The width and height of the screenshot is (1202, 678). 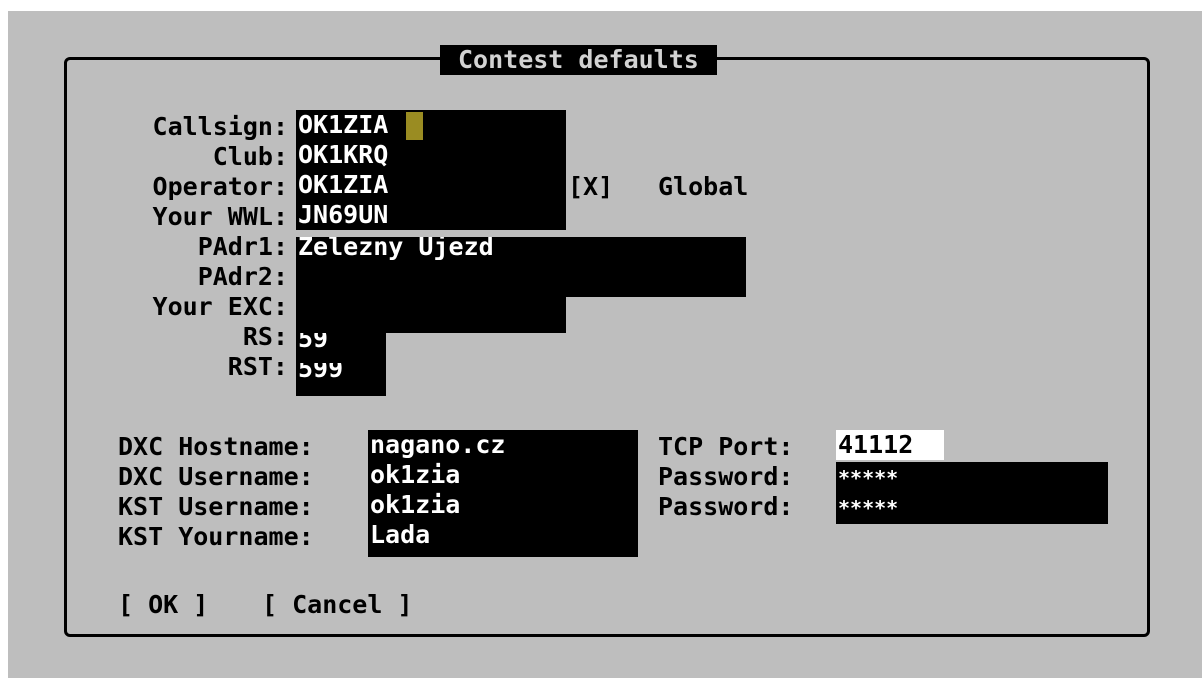 I want to click on text-cursor, so click(x=414, y=126).